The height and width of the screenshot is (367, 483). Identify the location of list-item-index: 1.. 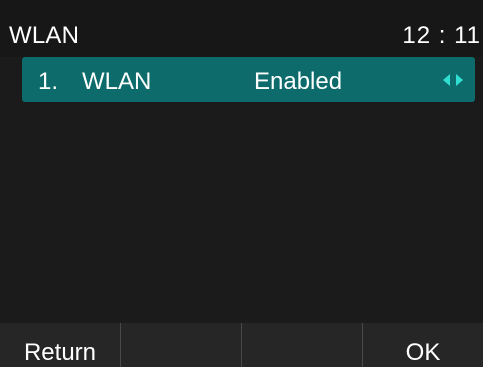
(48, 81).